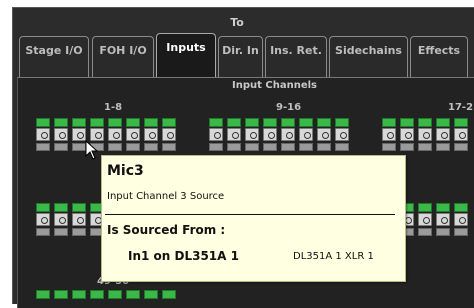 The image size is (474, 308). What do you see at coordinates (237, 22) in the screenshot?
I see `to-label: To` at bounding box center [237, 22].